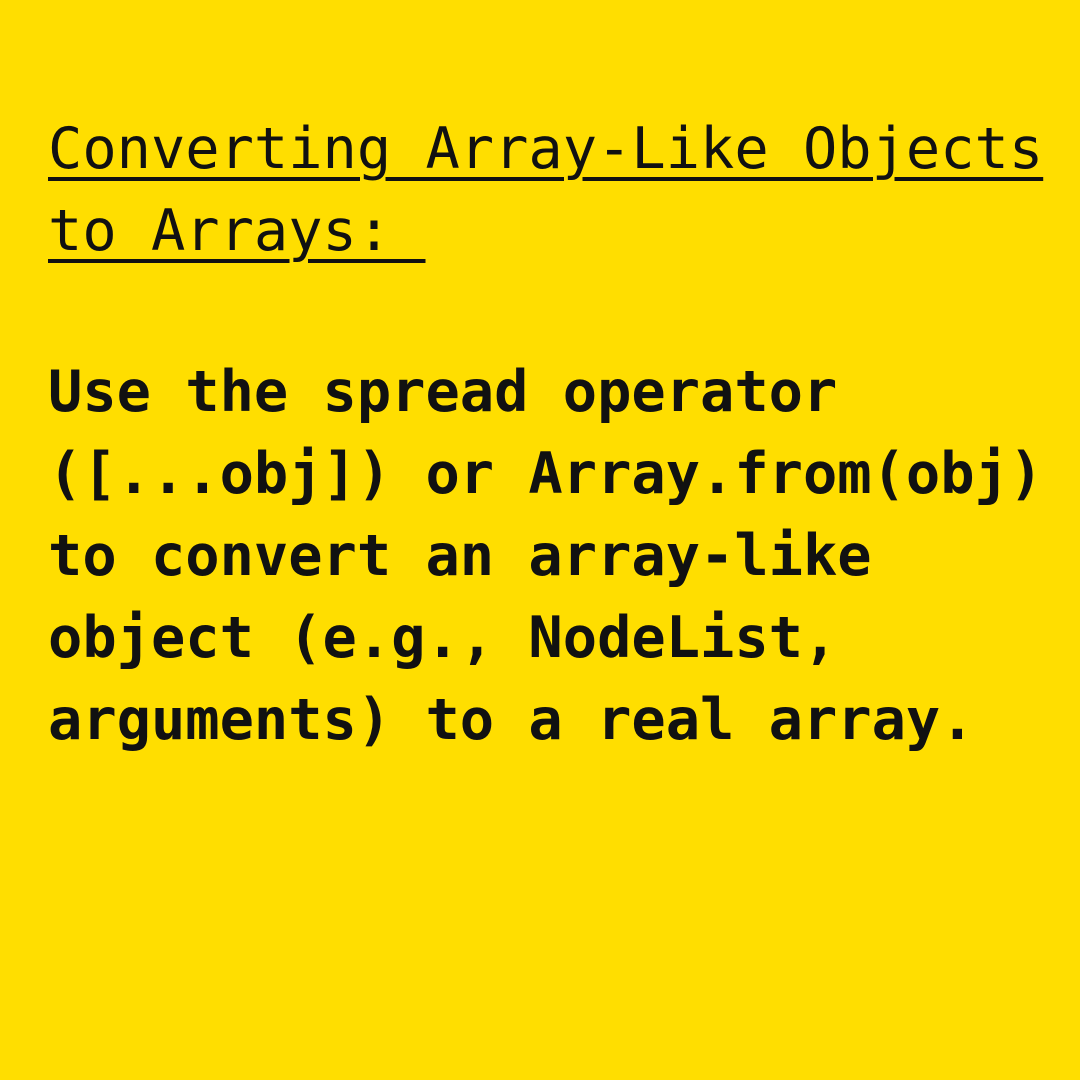 The width and height of the screenshot is (1080, 1080). Describe the element at coordinates (564, 190) in the screenshot. I see `tip-heading: Converting Array-Like Objects to Arrays:` at that location.